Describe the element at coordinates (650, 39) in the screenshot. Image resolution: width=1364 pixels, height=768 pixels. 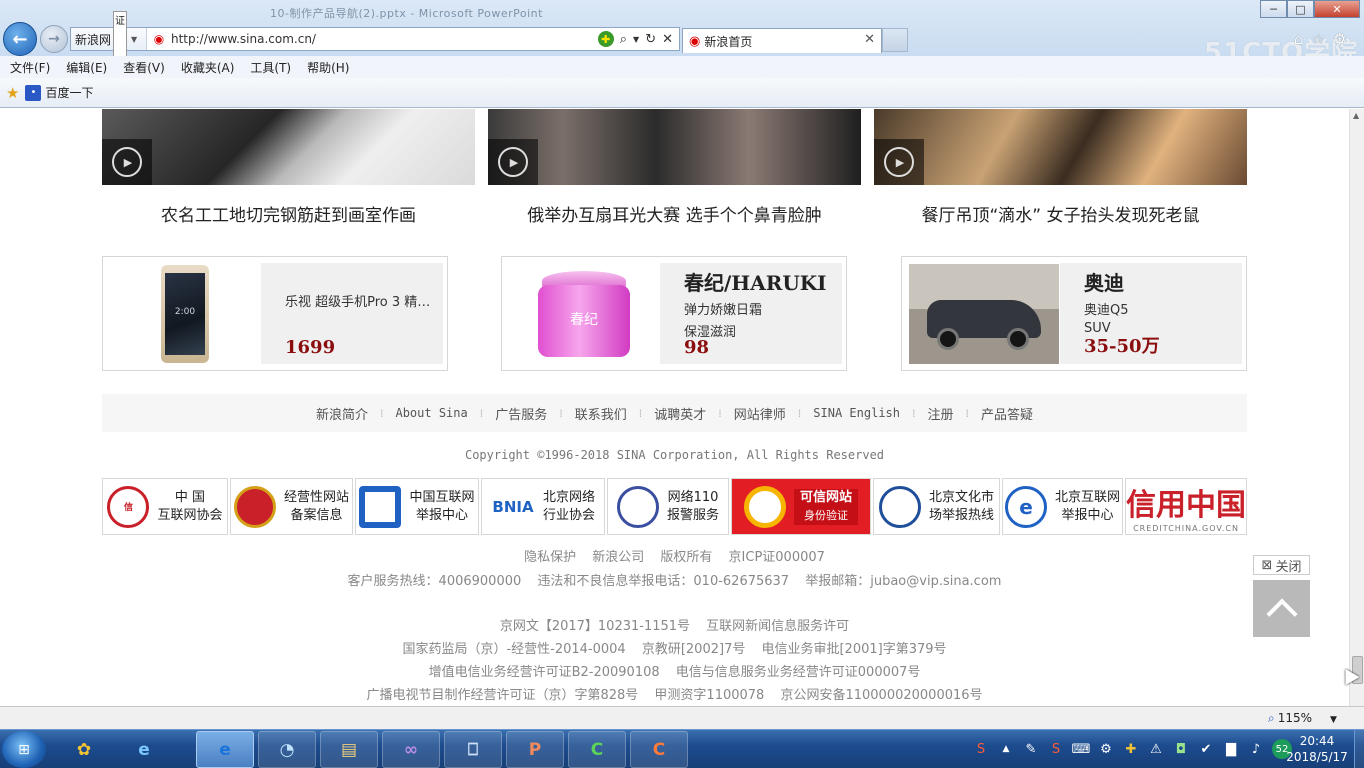
I see `refresh-icon: ↻` at that location.